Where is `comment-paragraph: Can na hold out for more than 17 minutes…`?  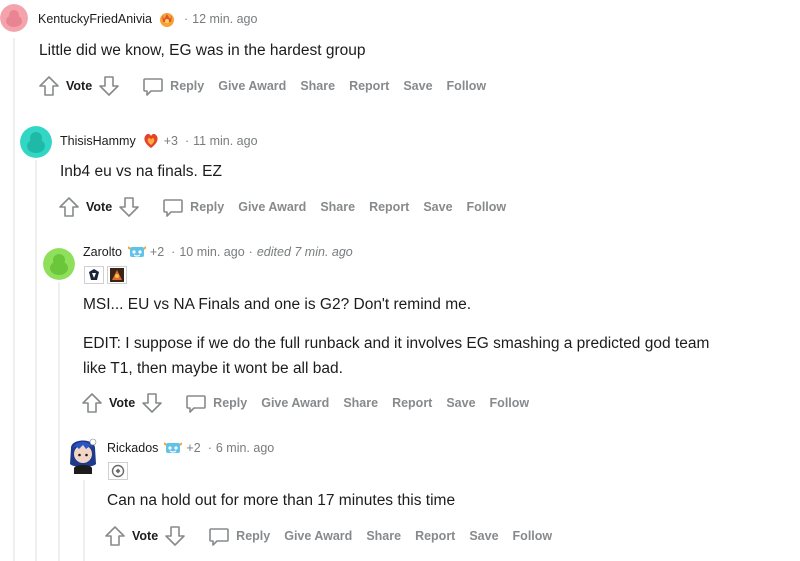 comment-paragraph: Can na hold out for more than 17 minutes… is located at coordinates (281, 500).